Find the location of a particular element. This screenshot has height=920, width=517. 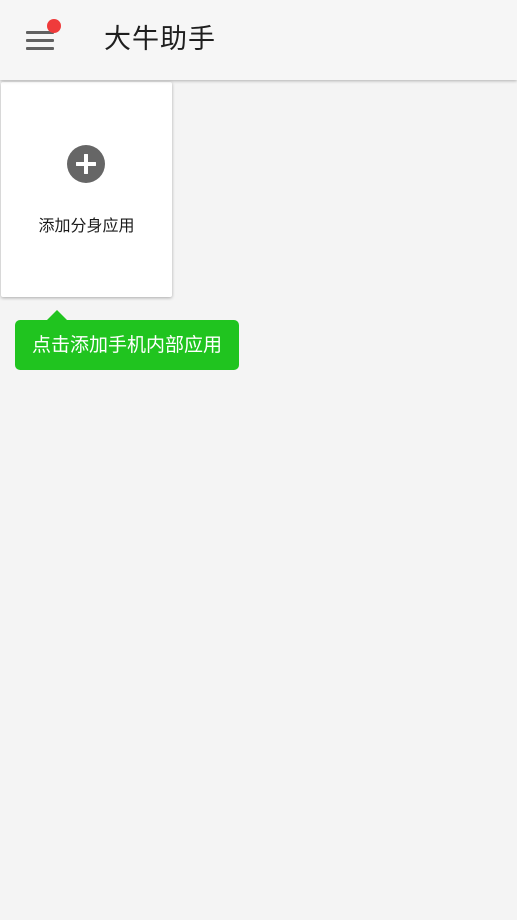

tooltip-arrow is located at coordinates (57, 315).